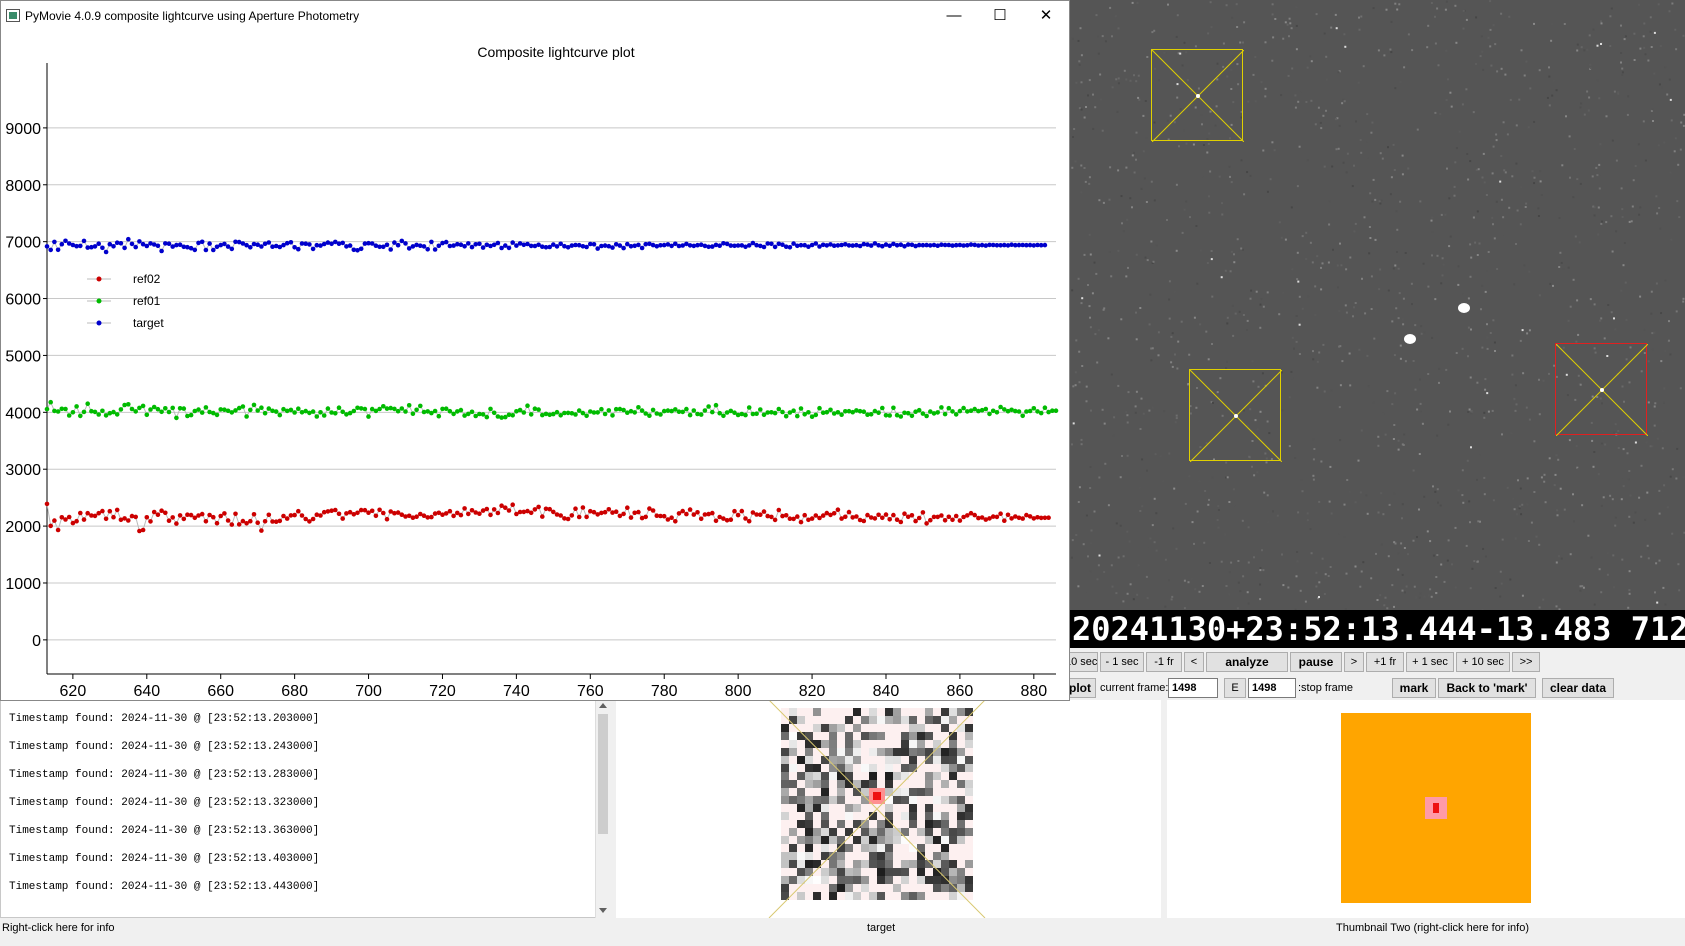 This screenshot has width=1685, height=946. I want to click on forward-10-sec-button: + 10 sec, so click(1483, 662).